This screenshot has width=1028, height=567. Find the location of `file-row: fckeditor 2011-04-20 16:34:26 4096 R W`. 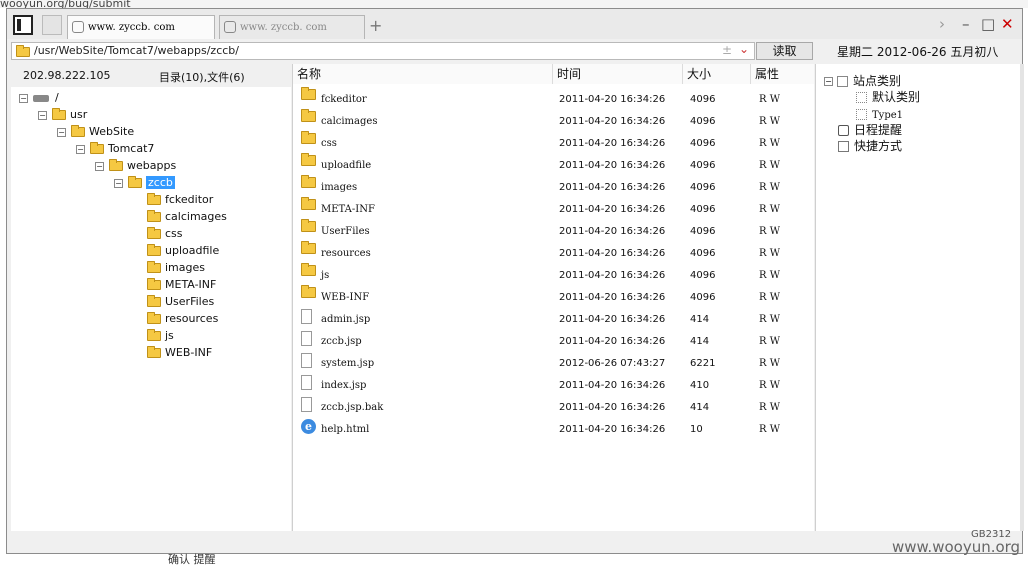

file-row: fckeditor 2011-04-20 16:34:26 4096 R W is located at coordinates (553, 99).